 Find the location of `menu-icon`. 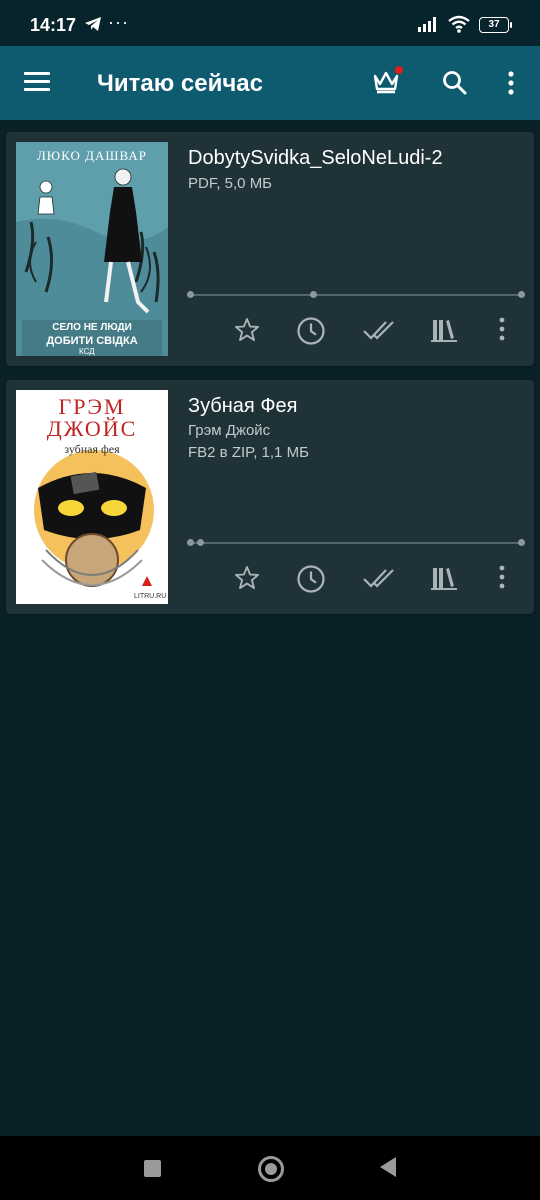

menu-icon is located at coordinates (37, 82).